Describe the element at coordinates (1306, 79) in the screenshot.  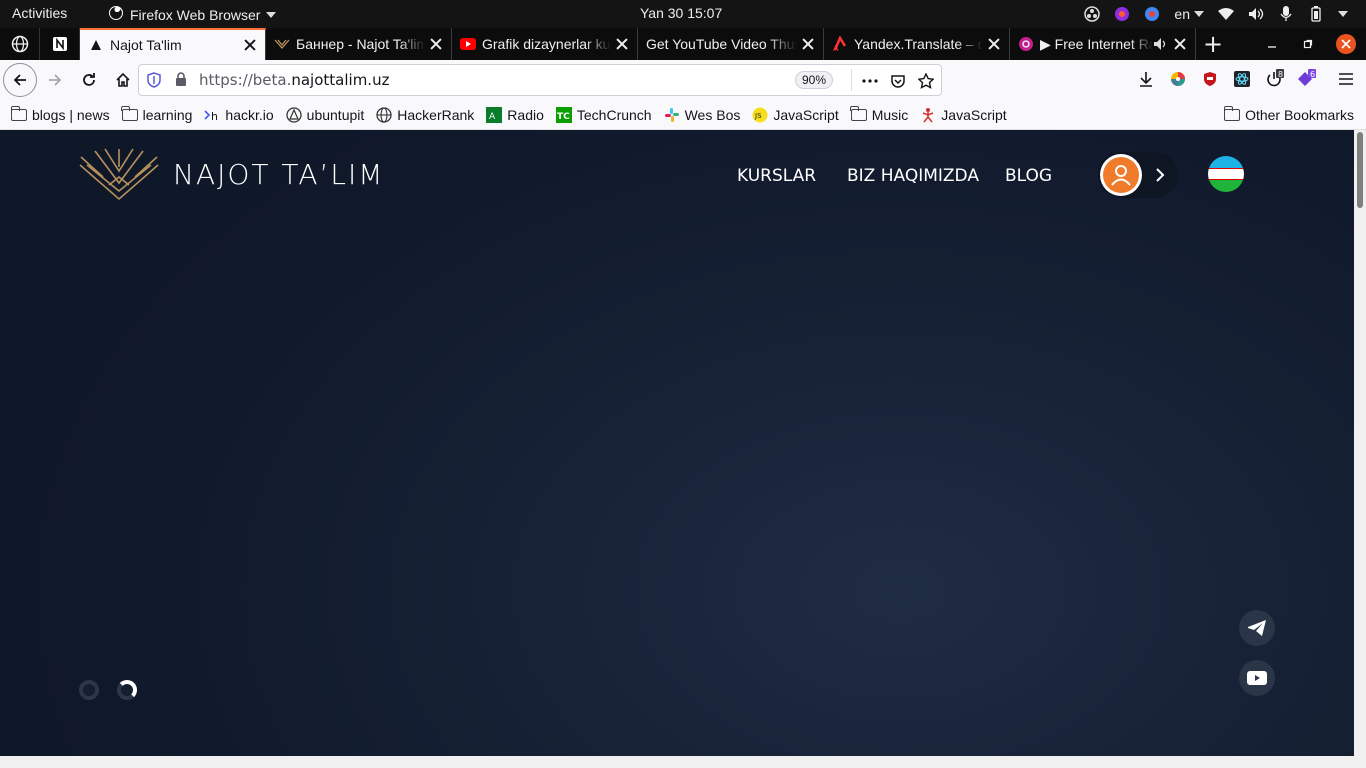
I see `purple-extension-icon: 6` at that location.